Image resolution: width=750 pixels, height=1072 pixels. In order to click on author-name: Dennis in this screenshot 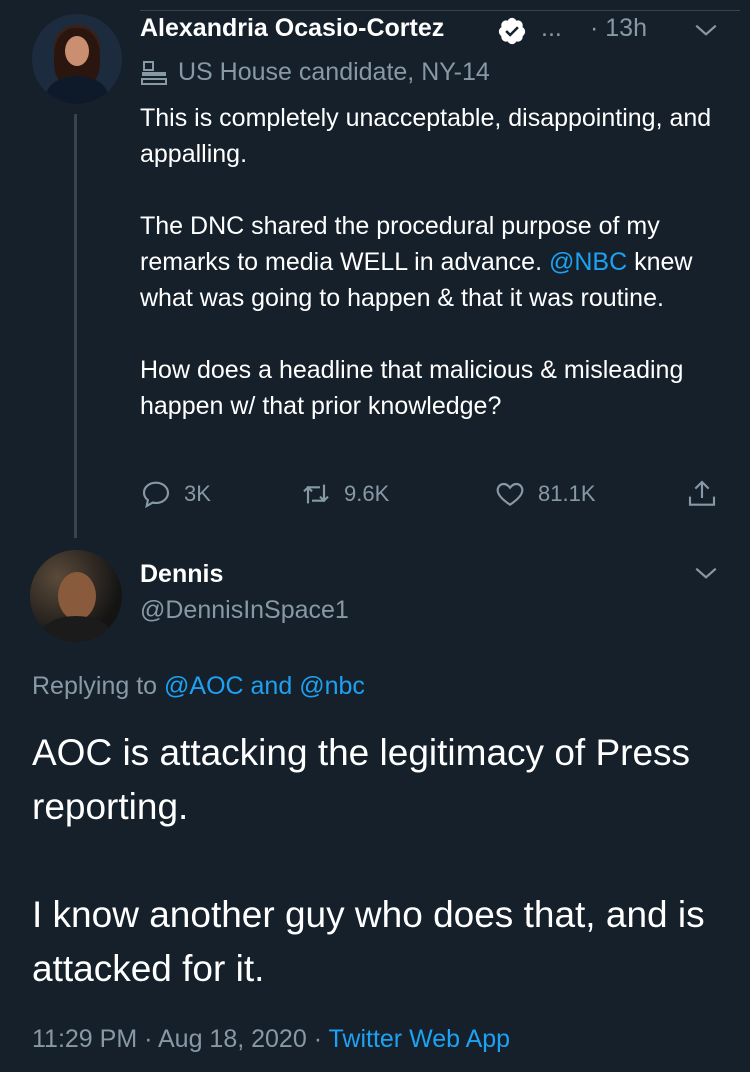, I will do `click(181, 574)`.